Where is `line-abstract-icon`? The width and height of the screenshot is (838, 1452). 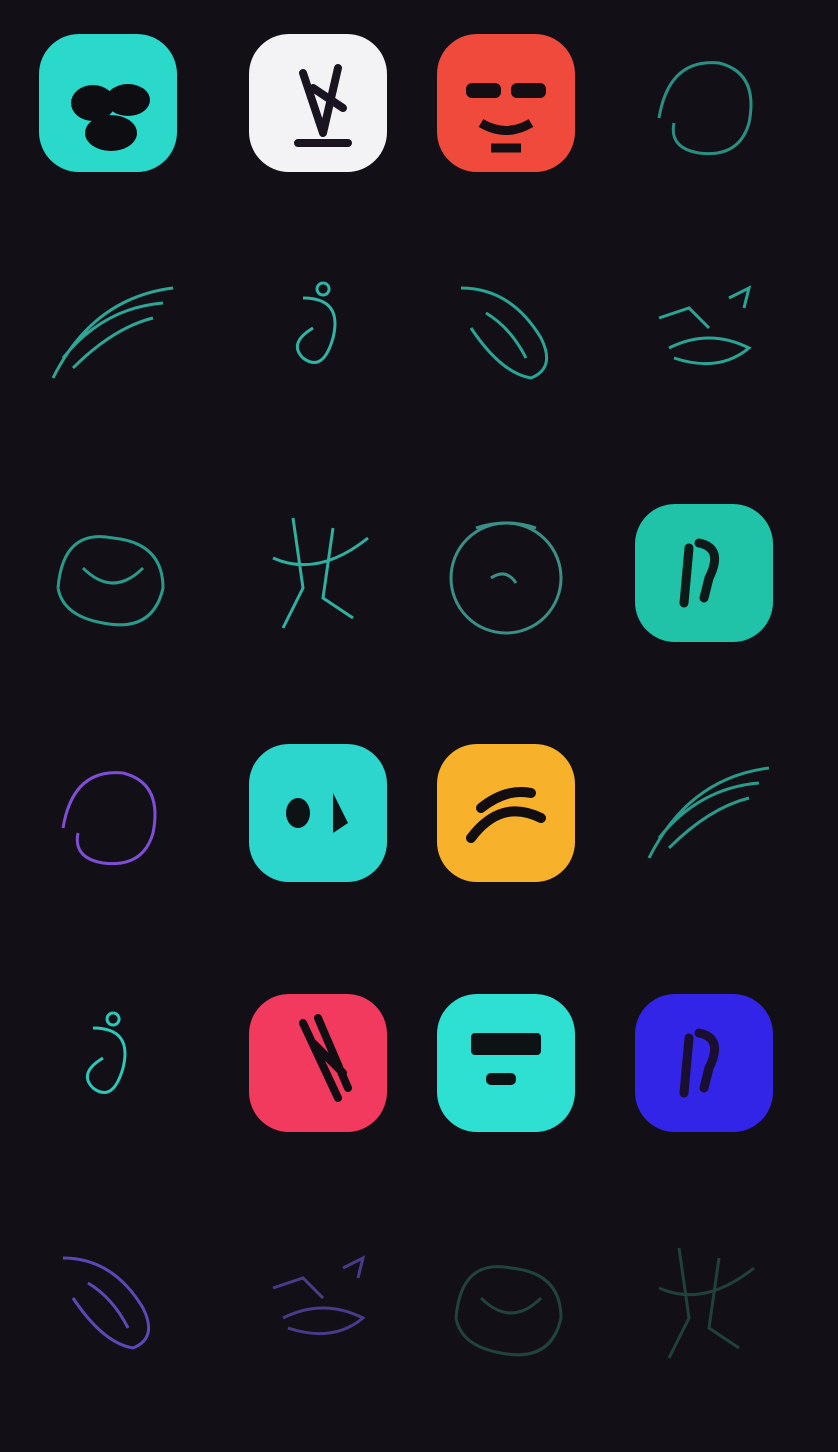 line-abstract-icon is located at coordinates (318, 573).